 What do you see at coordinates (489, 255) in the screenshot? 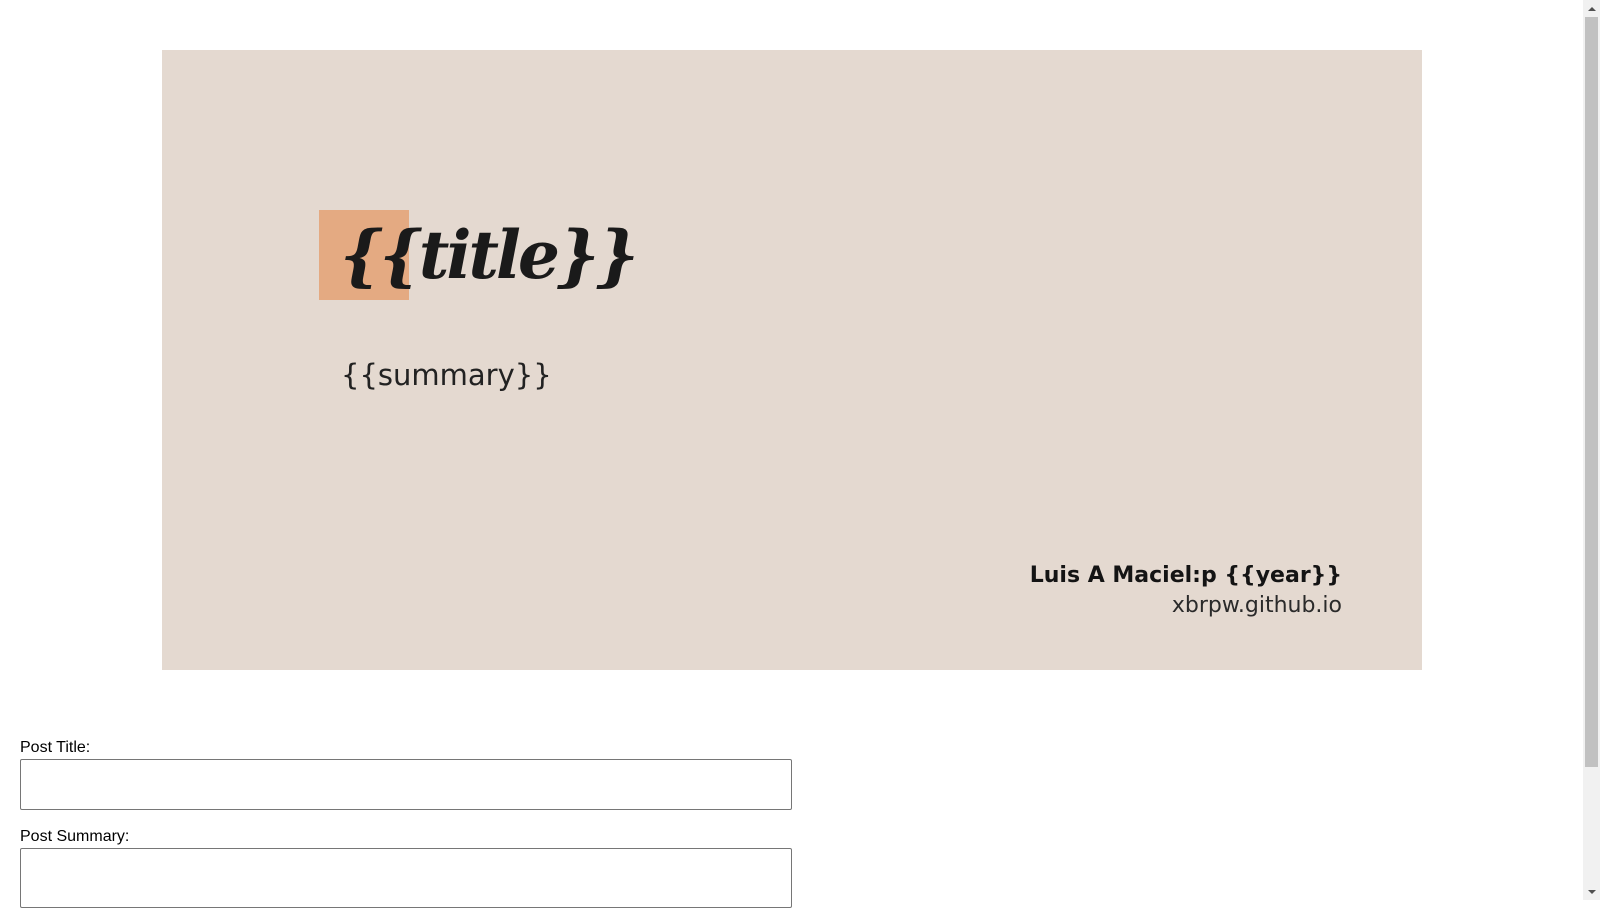
I see `preview-title: {{title}}` at bounding box center [489, 255].